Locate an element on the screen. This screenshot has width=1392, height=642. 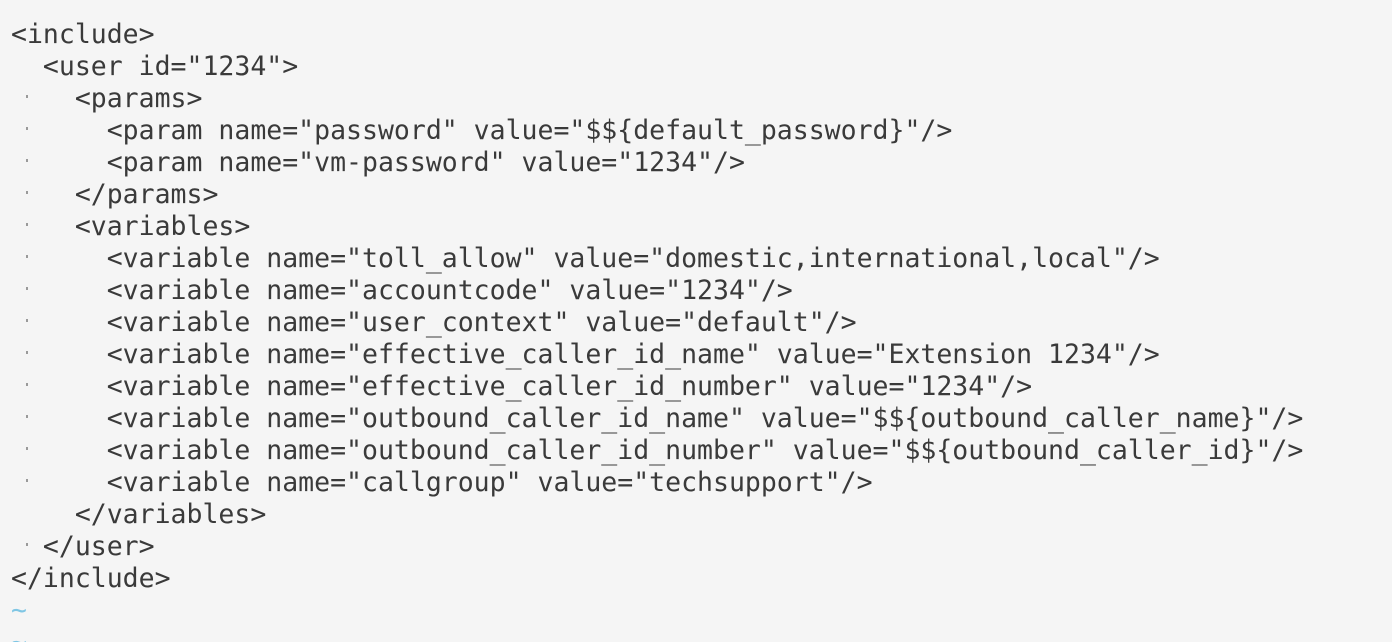
code-line-text: <include> is located at coordinates (83, 34).